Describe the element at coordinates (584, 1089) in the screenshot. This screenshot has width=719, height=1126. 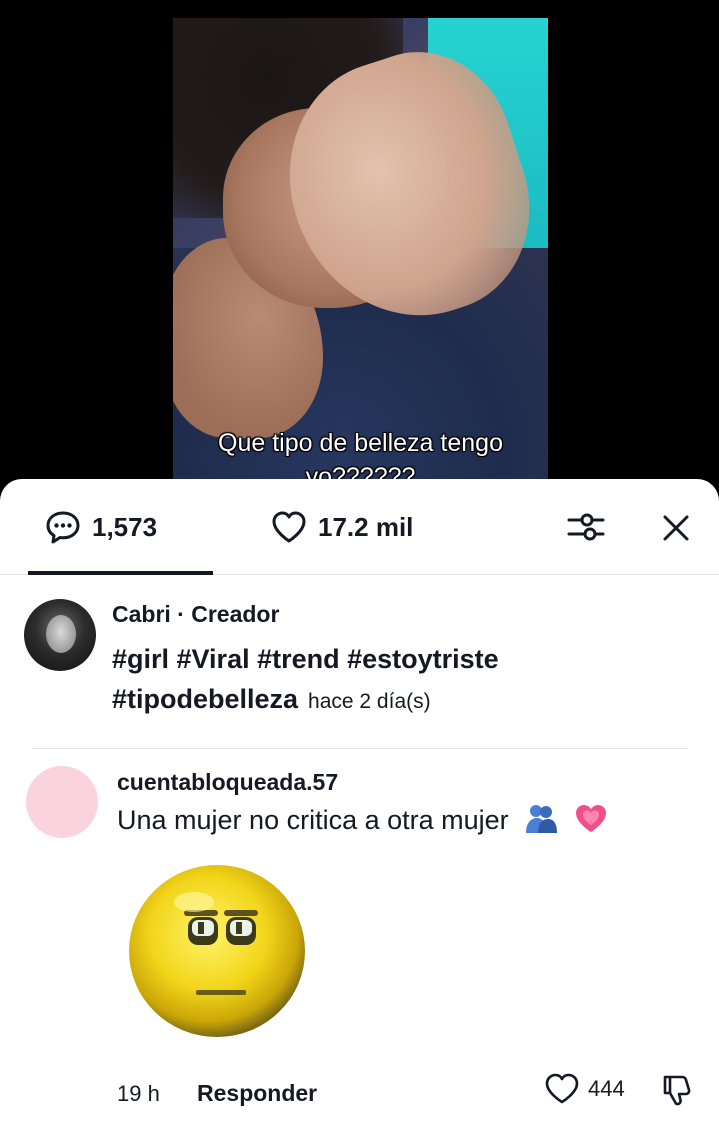
I see `comment-like-button: 444` at that location.